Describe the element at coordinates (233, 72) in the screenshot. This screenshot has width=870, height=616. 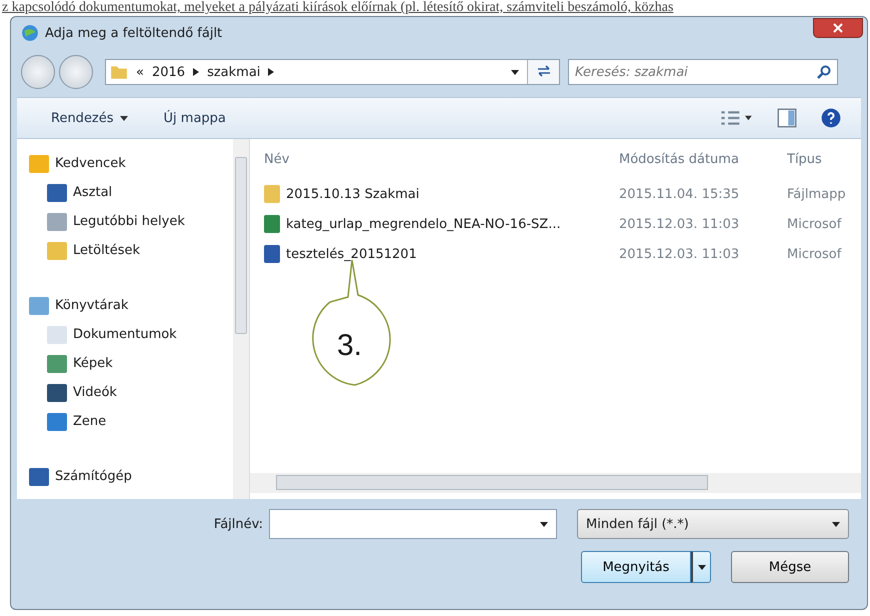
I see `breadcrumb: szakmai` at that location.